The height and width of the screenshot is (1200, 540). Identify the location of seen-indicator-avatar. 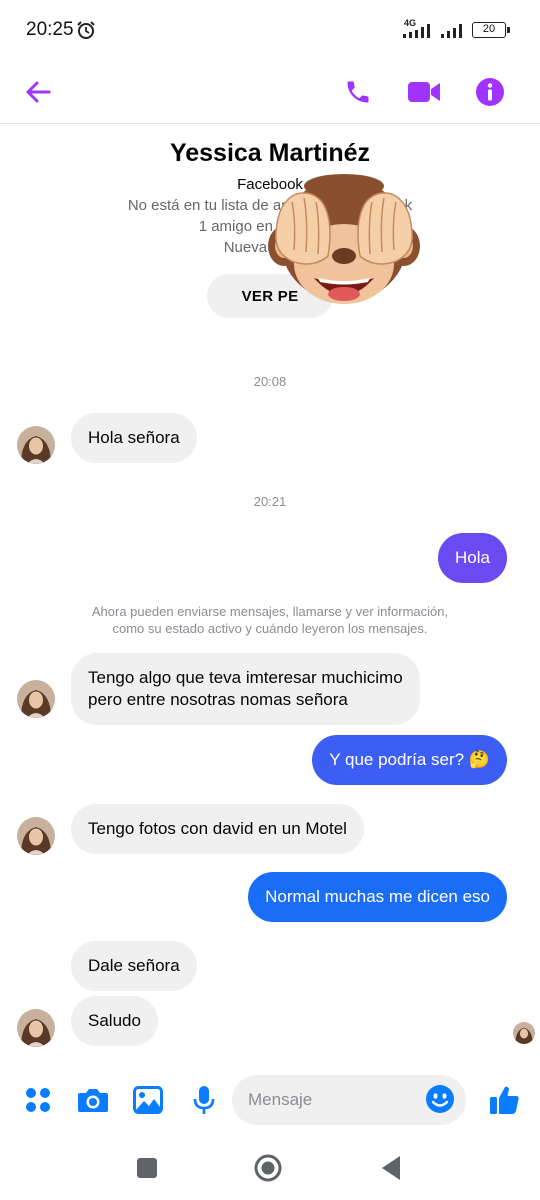
(524, 1033).